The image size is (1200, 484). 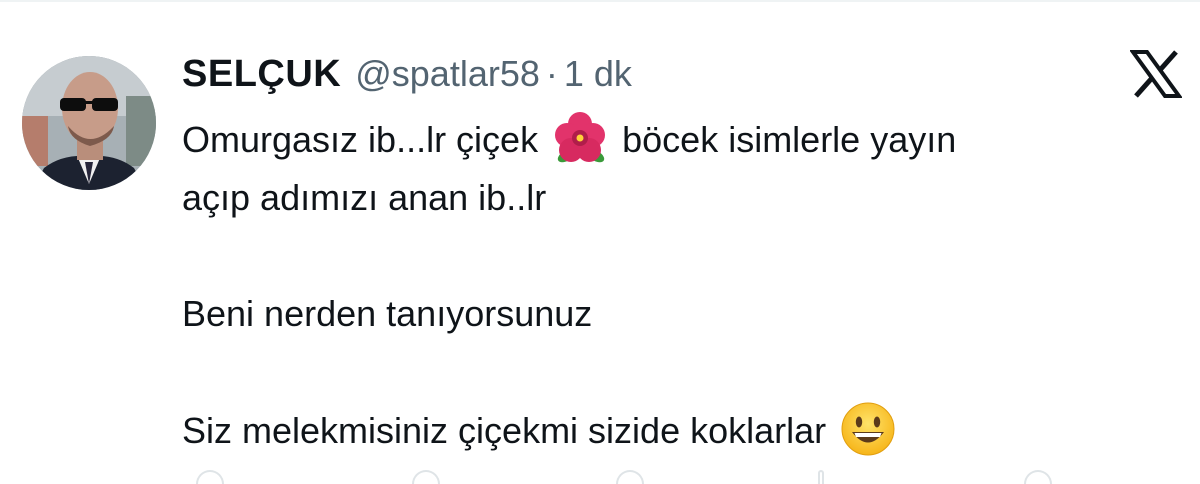 I want to click on repost-icon, so click(x=426, y=477).